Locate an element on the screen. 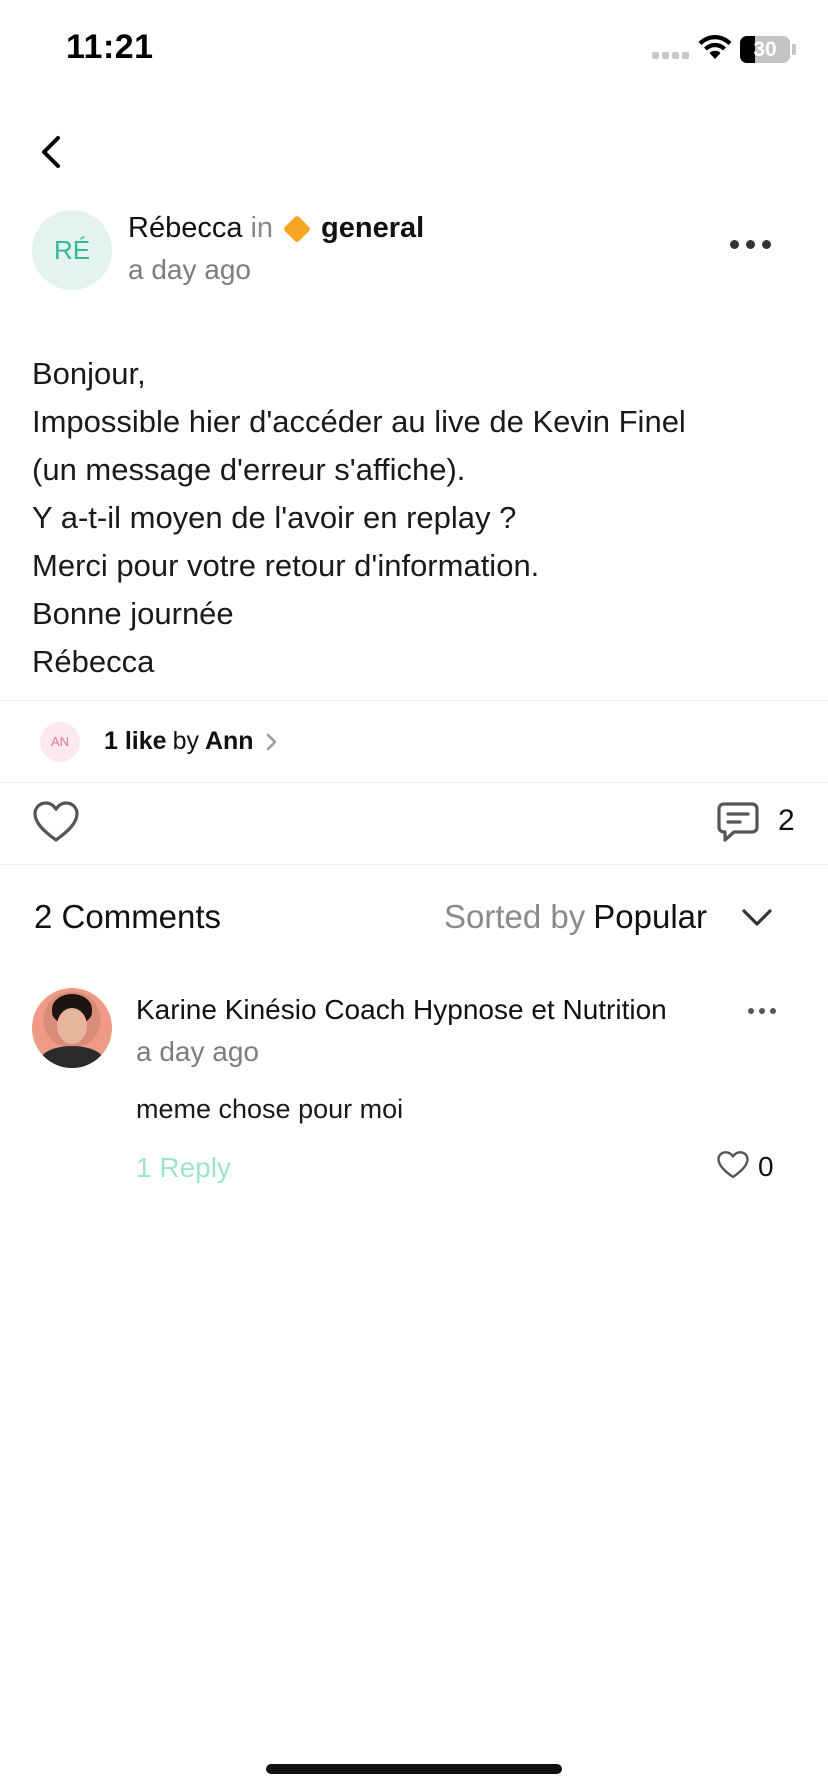 This screenshot has width=828, height=1792. post-more-options-icon is located at coordinates (750, 244).